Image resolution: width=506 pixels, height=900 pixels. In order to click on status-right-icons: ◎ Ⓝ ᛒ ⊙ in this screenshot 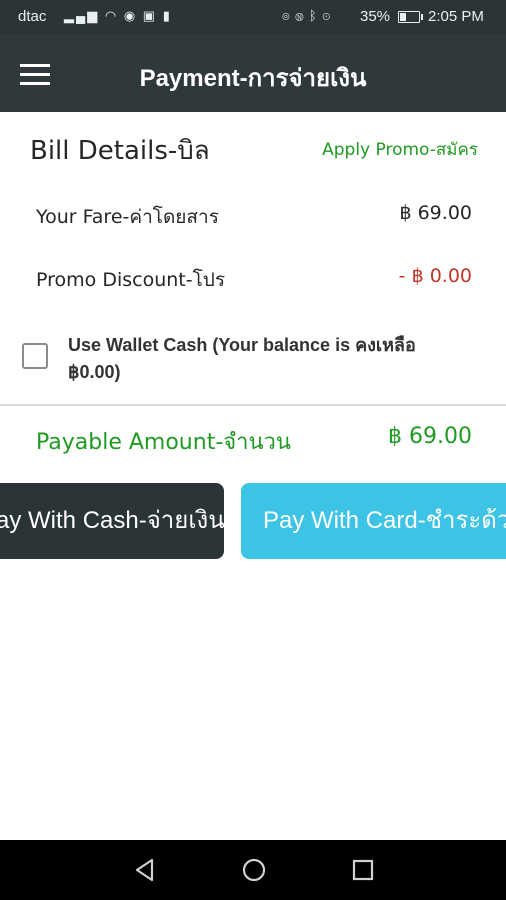, I will do `click(306, 15)`.